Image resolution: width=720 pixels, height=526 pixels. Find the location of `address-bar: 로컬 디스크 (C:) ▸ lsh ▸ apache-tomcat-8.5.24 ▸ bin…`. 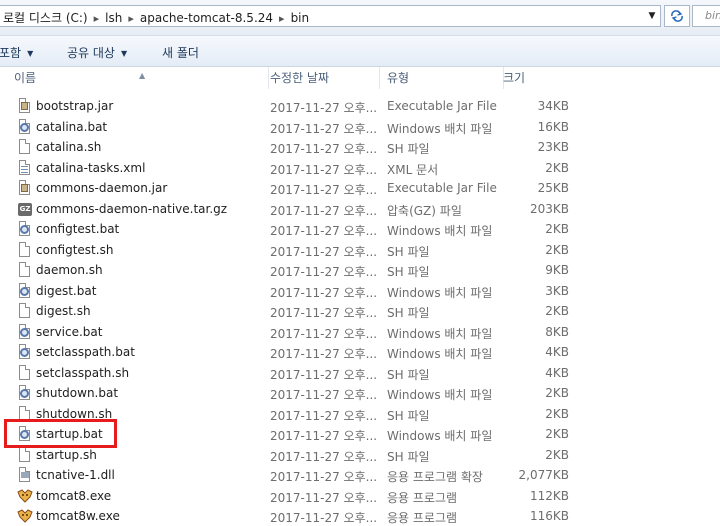

address-bar: 로컬 디스크 (C:) ▸ lsh ▸ apache-tomcat-8.5.24 ▸ bin… is located at coordinates (360, 18).